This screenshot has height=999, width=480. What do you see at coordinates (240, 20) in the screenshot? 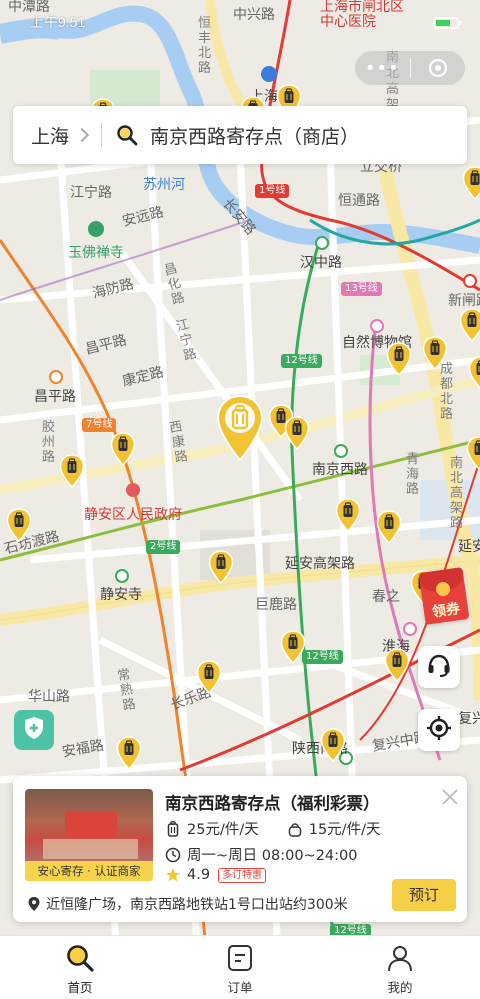
I see `status-bar: 上午9:51` at bounding box center [240, 20].